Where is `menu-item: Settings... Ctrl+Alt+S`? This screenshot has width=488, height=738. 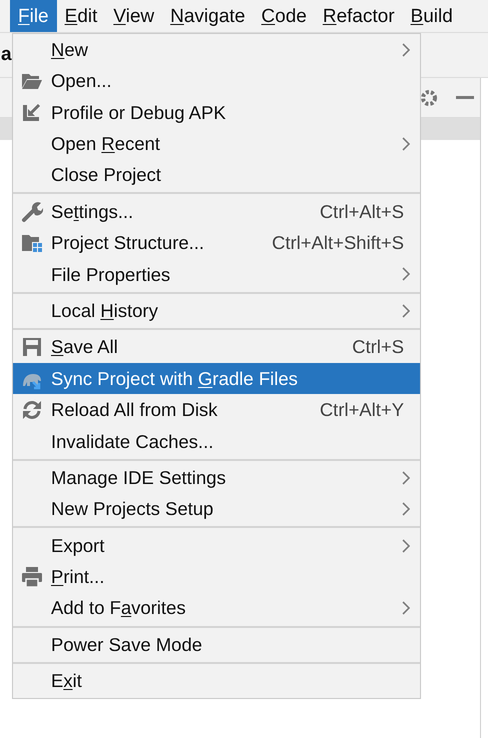
menu-item: Settings... Ctrl+Alt+S is located at coordinates (216, 212).